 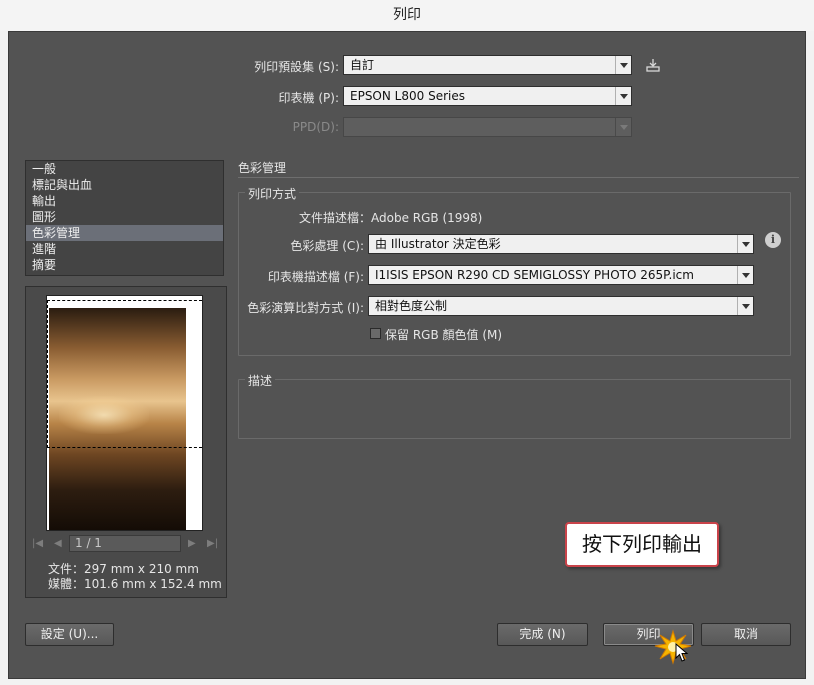 What do you see at coordinates (444, 335) in the screenshot?
I see `preserve-rgb-label: 保留 RGB 顏色值 (M)` at bounding box center [444, 335].